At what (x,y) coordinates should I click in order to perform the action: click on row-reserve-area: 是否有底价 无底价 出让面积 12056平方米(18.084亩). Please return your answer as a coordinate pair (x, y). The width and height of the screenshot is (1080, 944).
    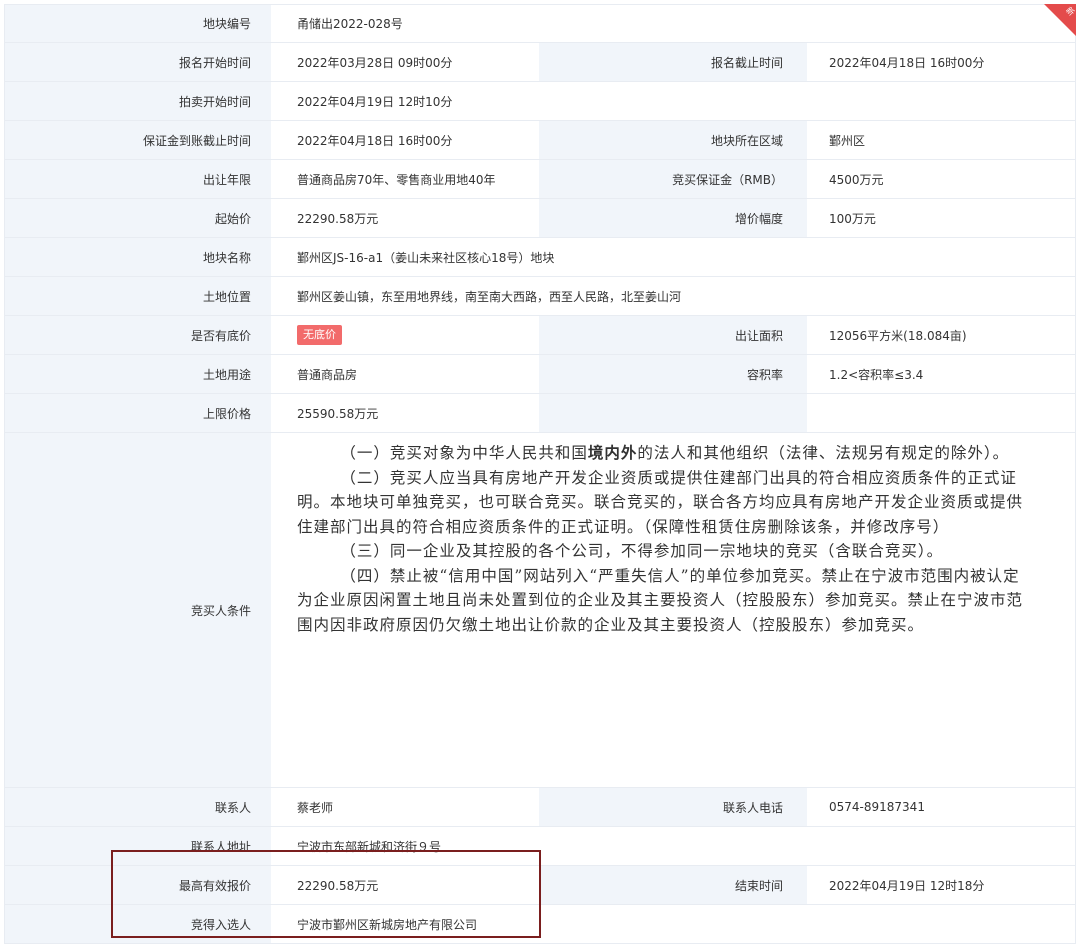
    Looking at the image, I should click on (540, 335).